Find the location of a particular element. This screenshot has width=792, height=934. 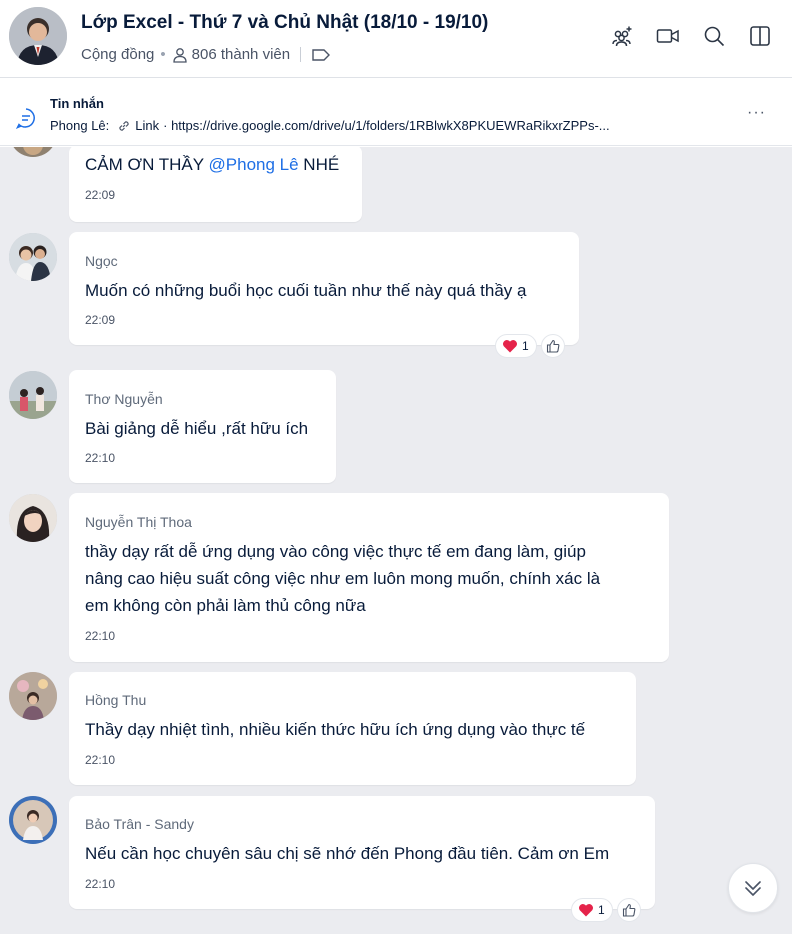

message-bubble: CẢM ƠN THẦY @Phong Lê NHÉ 22:09 is located at coordinates (215, 184).